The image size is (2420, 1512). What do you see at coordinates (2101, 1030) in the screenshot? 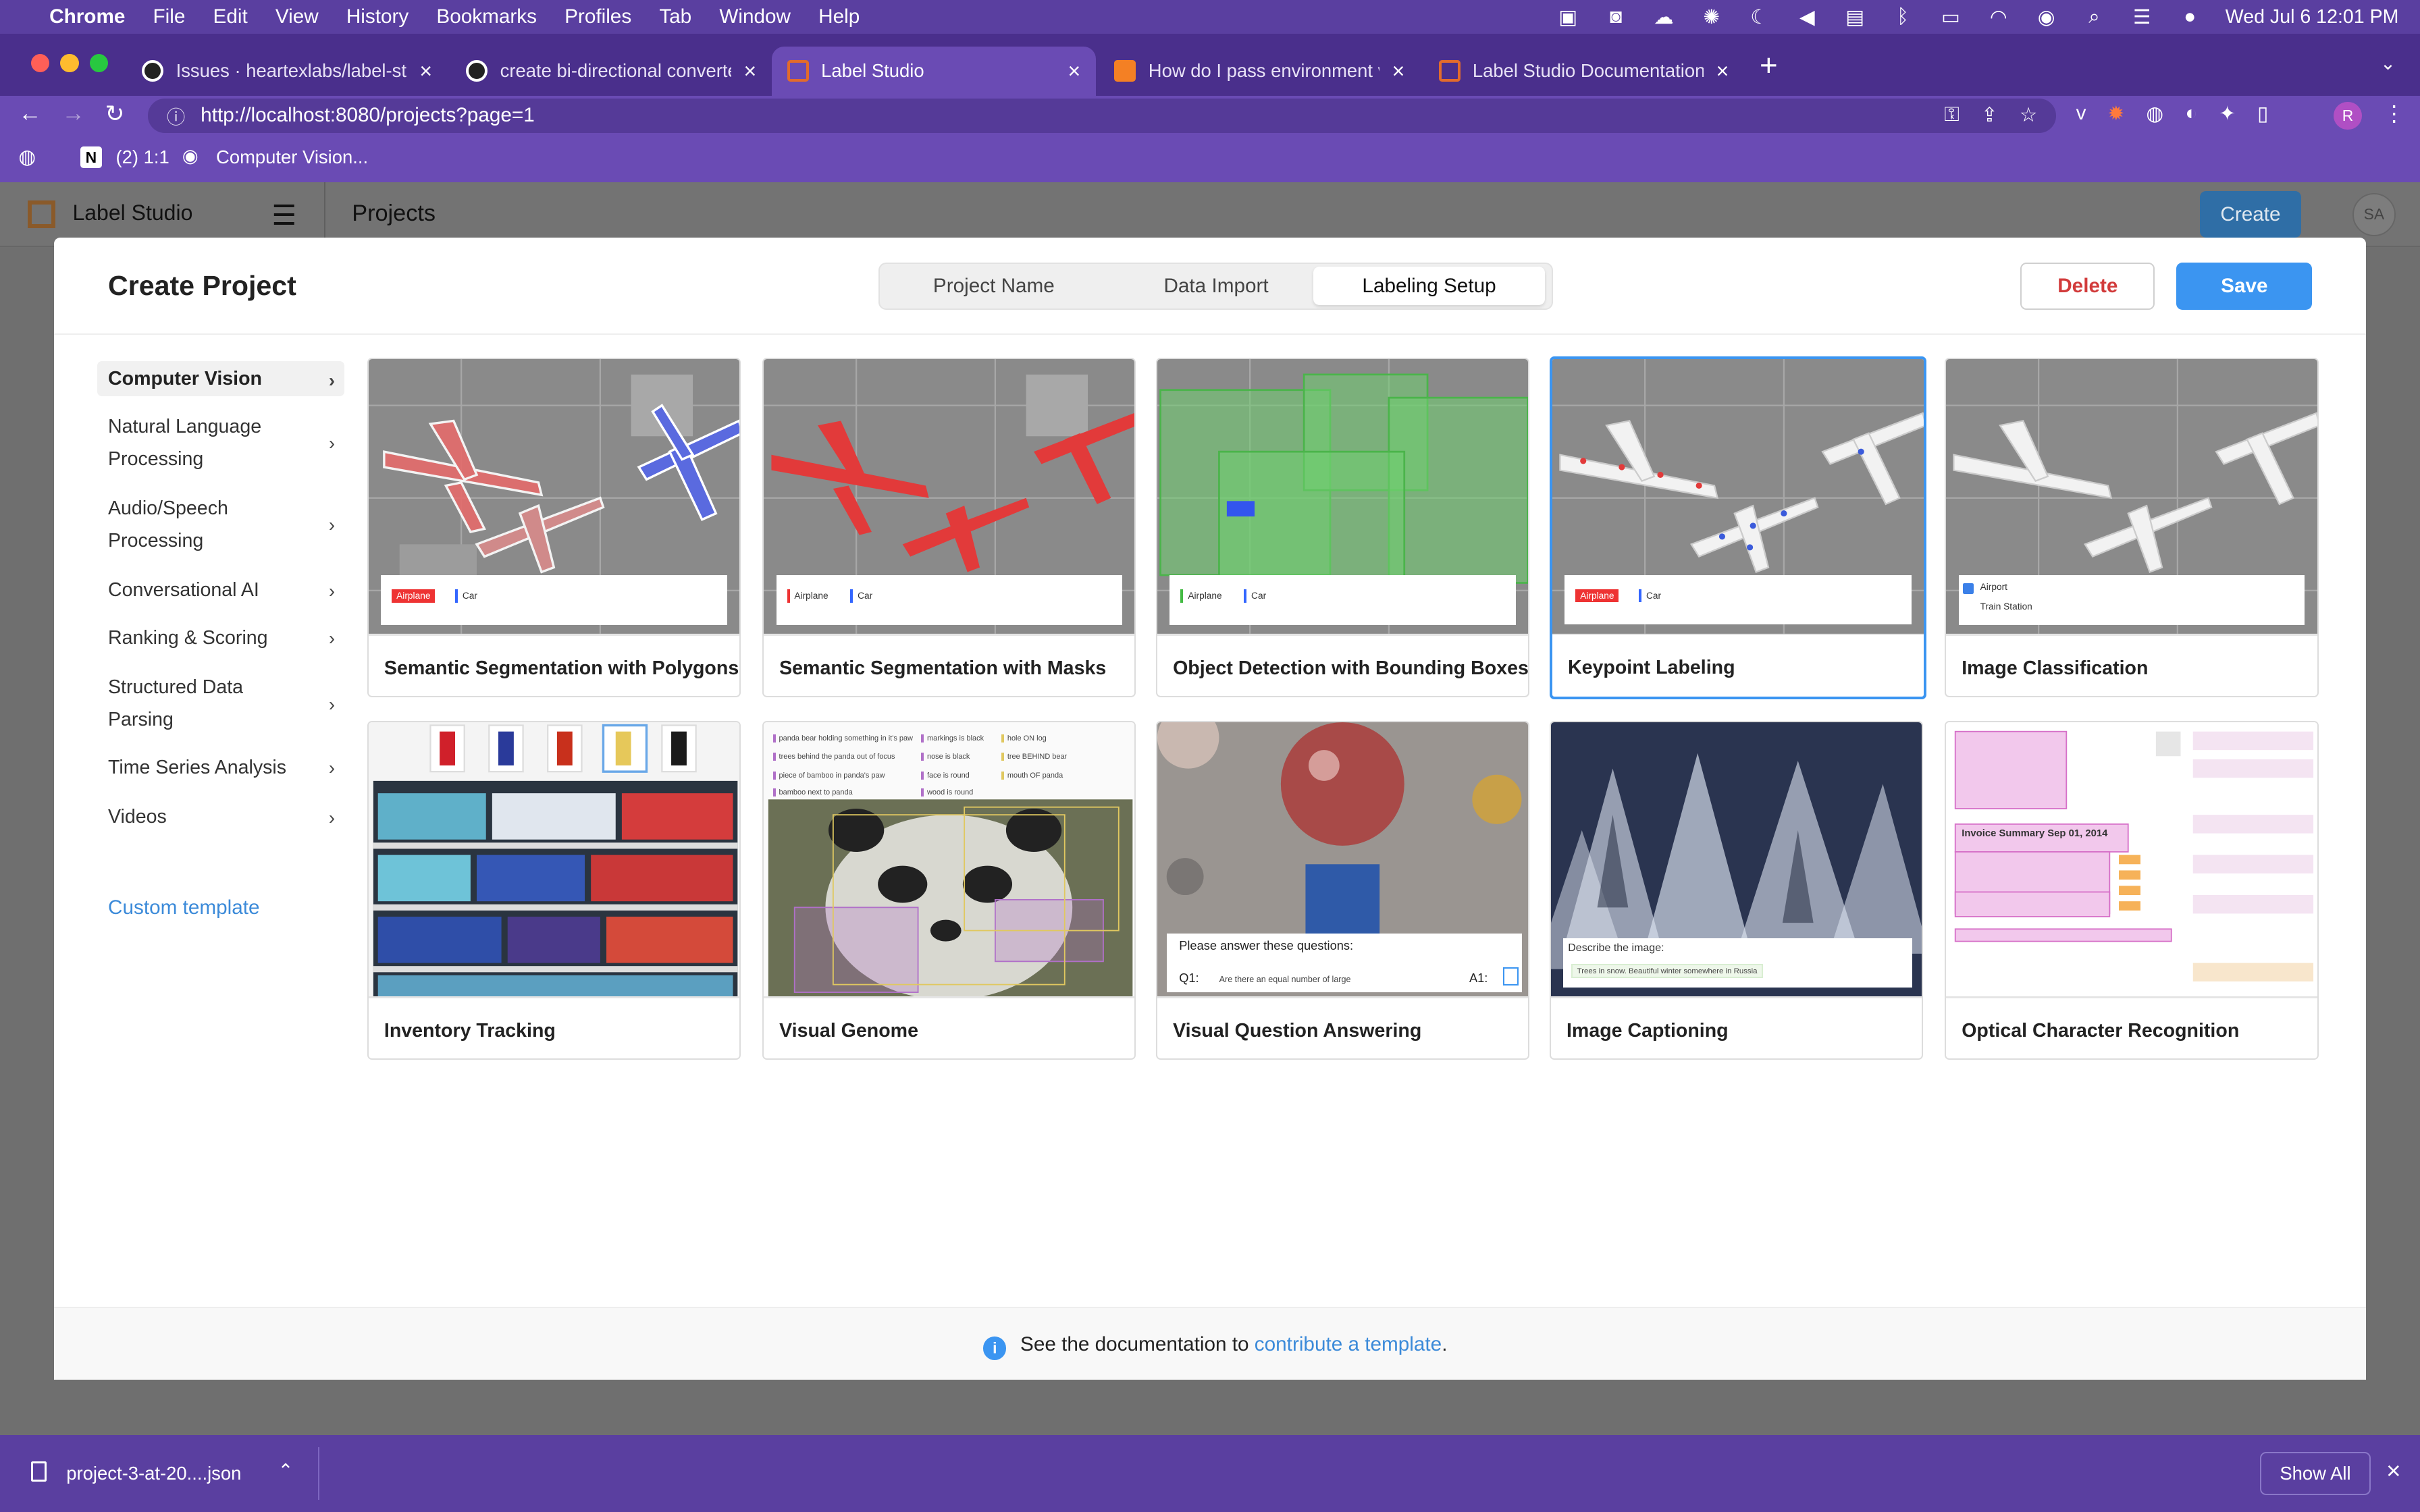
I see `template-name: Optical Character Recognition` at bounding box center [2101, 1030].